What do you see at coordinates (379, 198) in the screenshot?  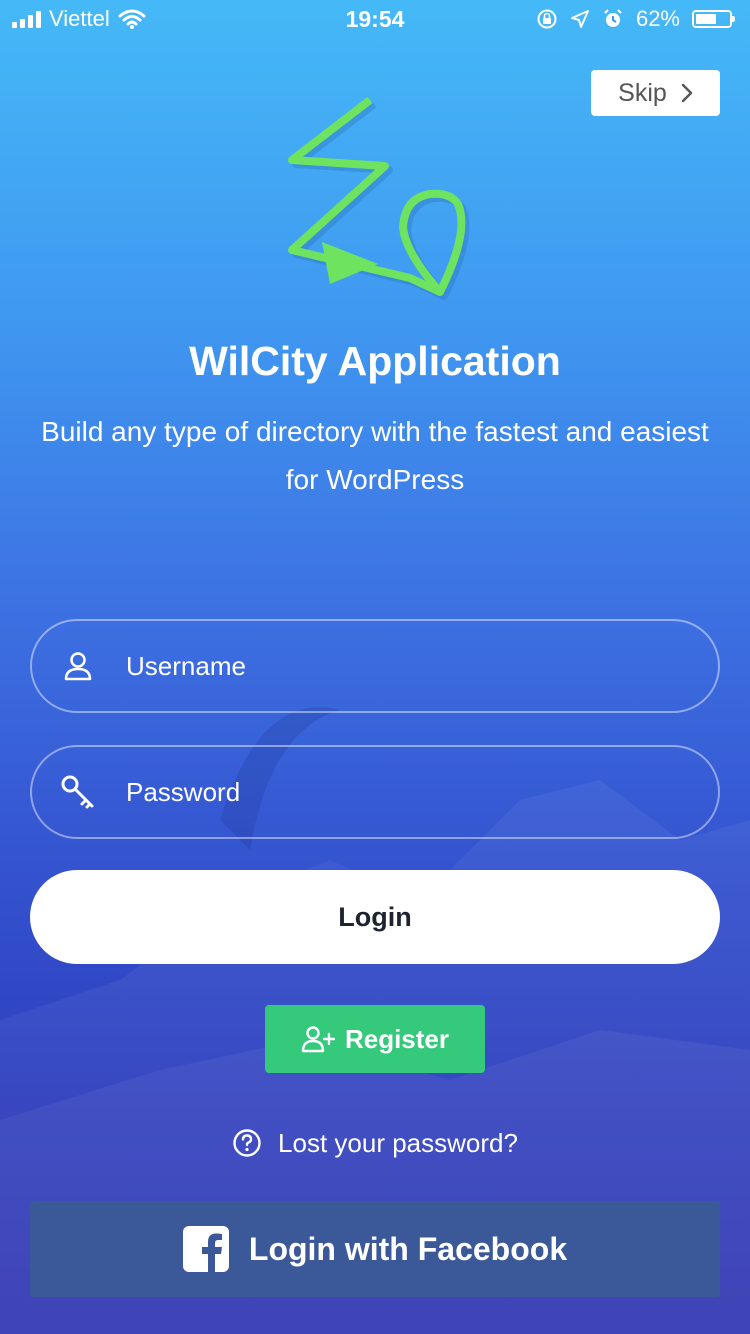 I see `wilcity-logo` at bounding box center [379, 198].